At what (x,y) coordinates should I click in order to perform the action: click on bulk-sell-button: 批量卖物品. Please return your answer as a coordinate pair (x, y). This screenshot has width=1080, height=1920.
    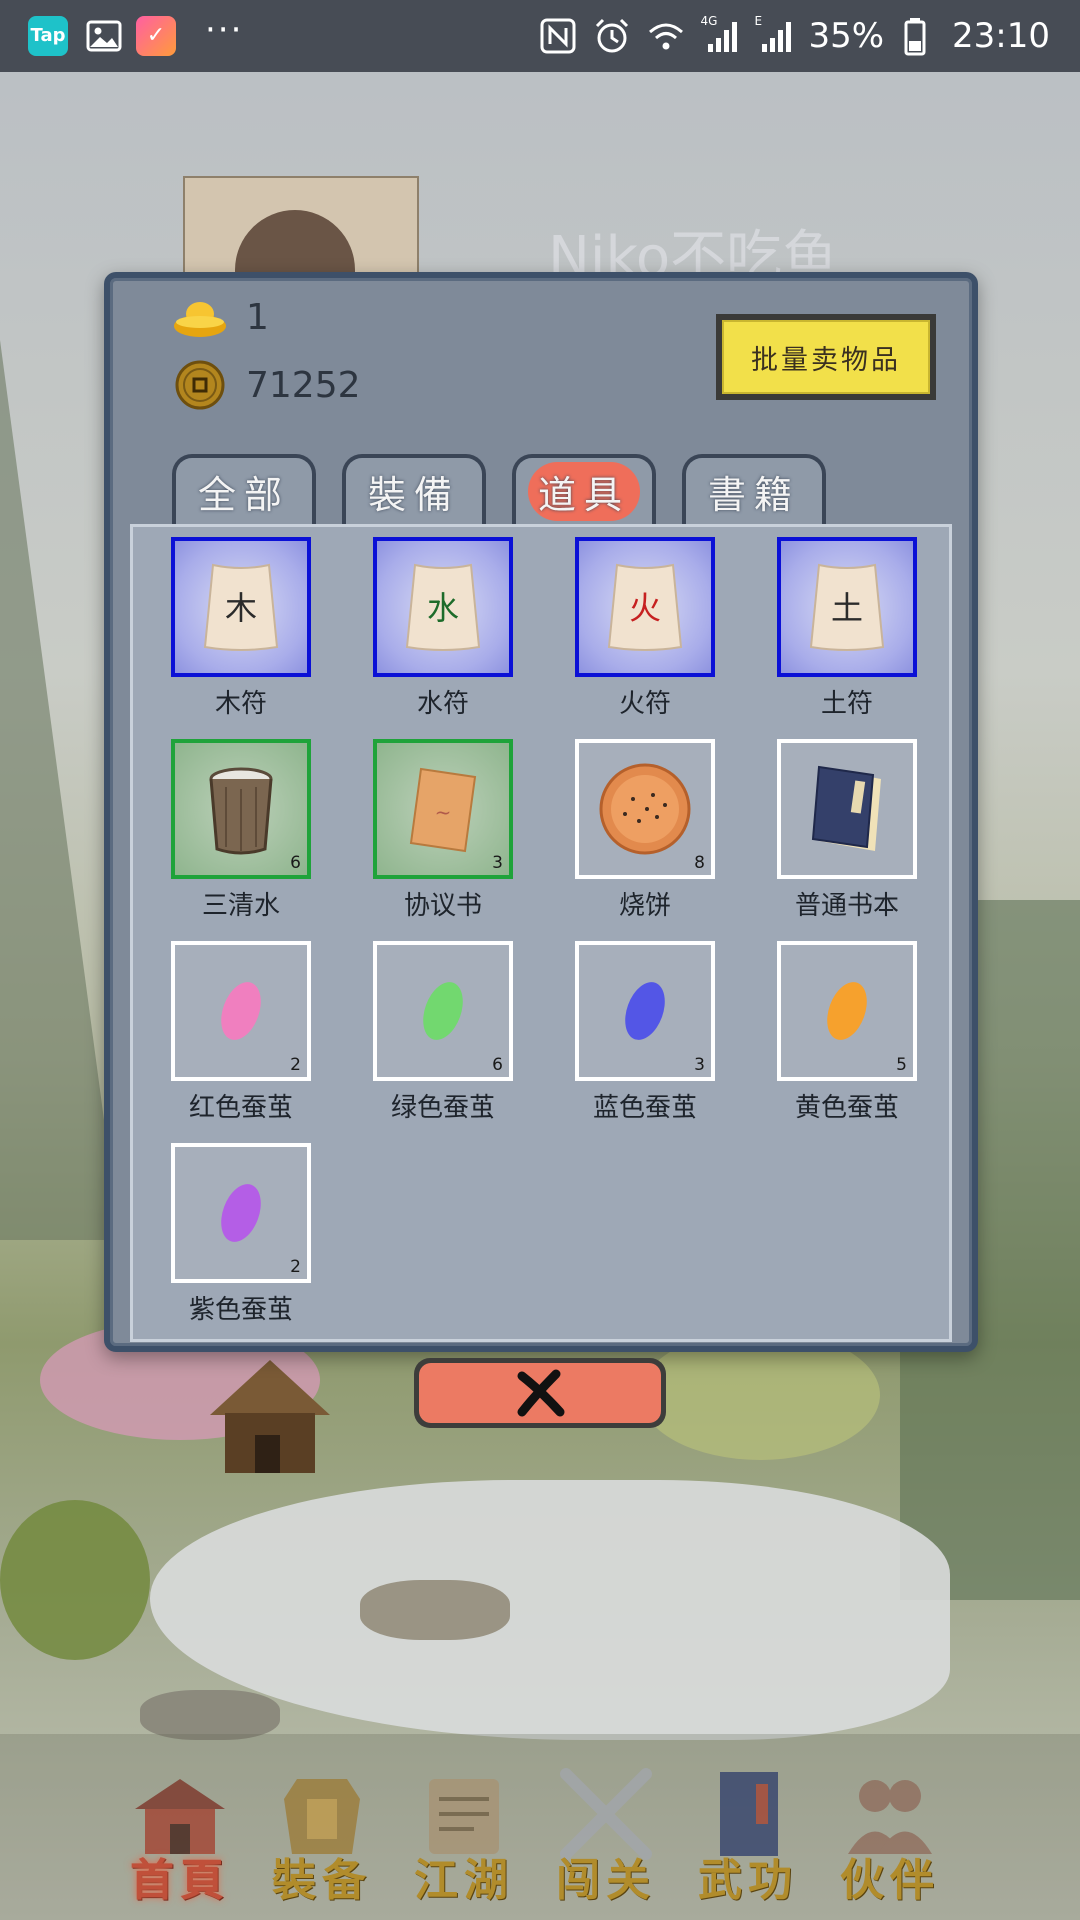
    Looking at the image, I should click on (826, 357).